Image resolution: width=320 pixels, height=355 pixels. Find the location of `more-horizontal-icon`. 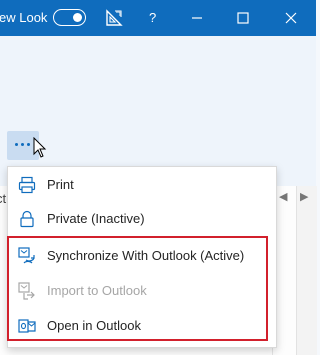

more-horizontal-icon is located at coordinates (22, 144).